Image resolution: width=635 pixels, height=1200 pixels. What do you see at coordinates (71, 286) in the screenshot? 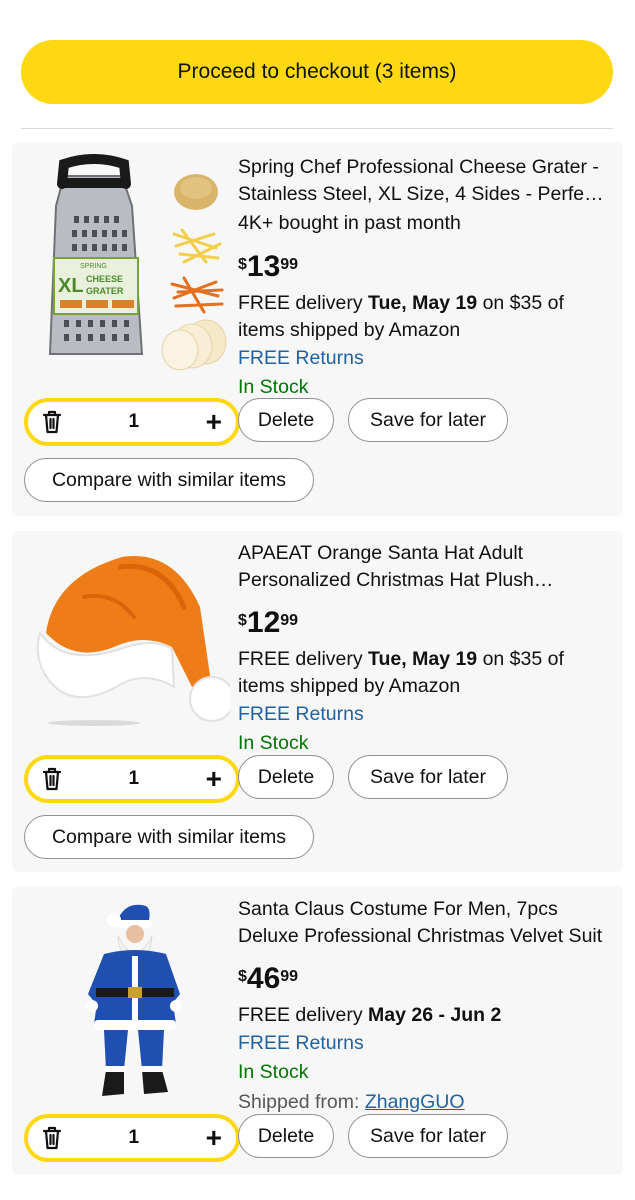
I see `product-label-size: XL` at bounding box center [71, 286].